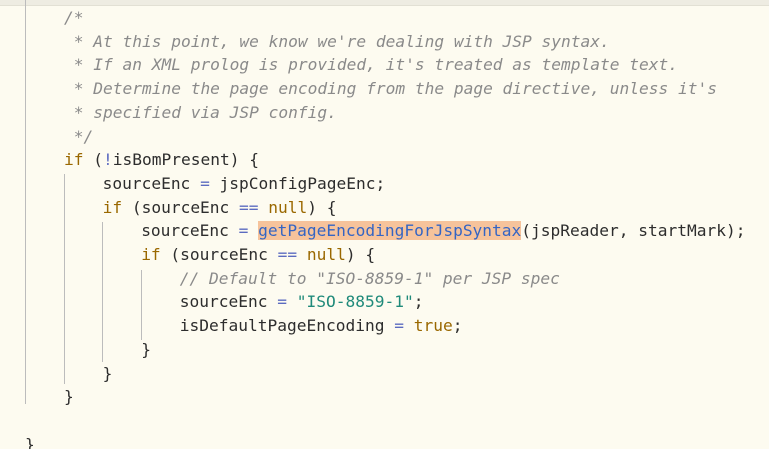  Describe the element at coordinates (93, 160) in the screenshot. I see `code-token: (` at that location.